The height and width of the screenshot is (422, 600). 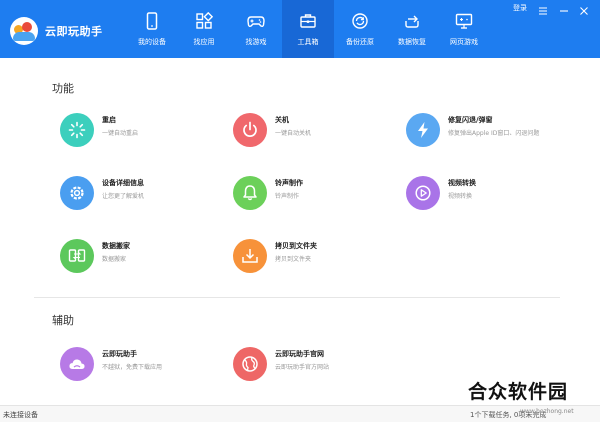 I want to click on login-link: 登录, so click(x=520, y=9).